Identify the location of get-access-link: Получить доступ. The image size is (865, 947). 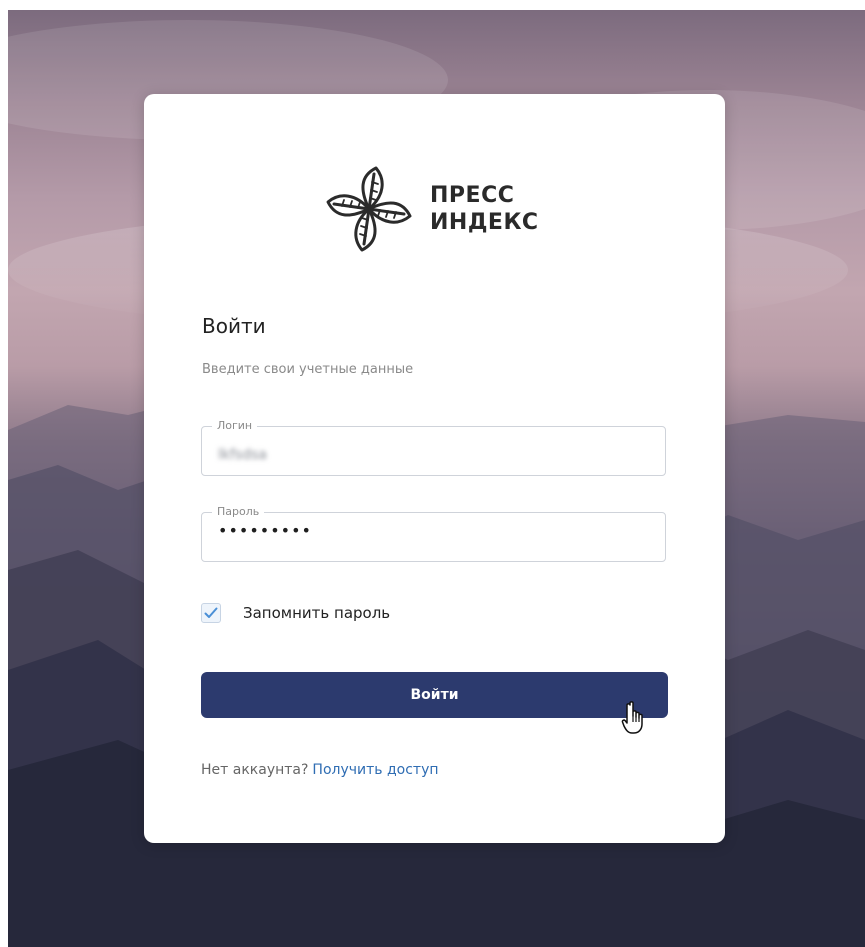
(375, 770).